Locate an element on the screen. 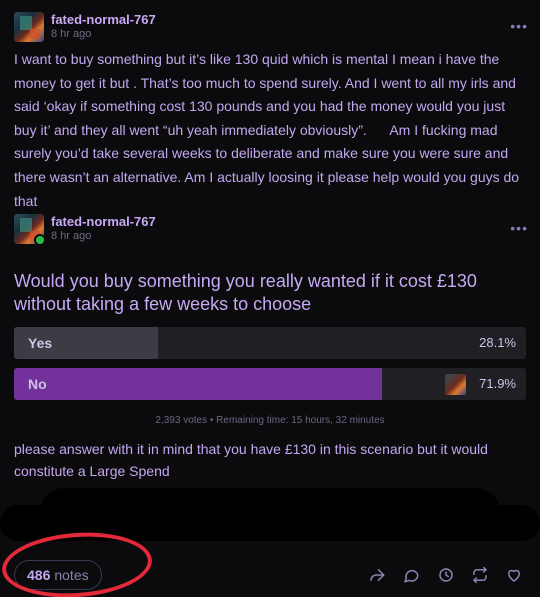 This screenshot has height=597, width=540. poll-option-label: No is located at coordinates (37, 384).